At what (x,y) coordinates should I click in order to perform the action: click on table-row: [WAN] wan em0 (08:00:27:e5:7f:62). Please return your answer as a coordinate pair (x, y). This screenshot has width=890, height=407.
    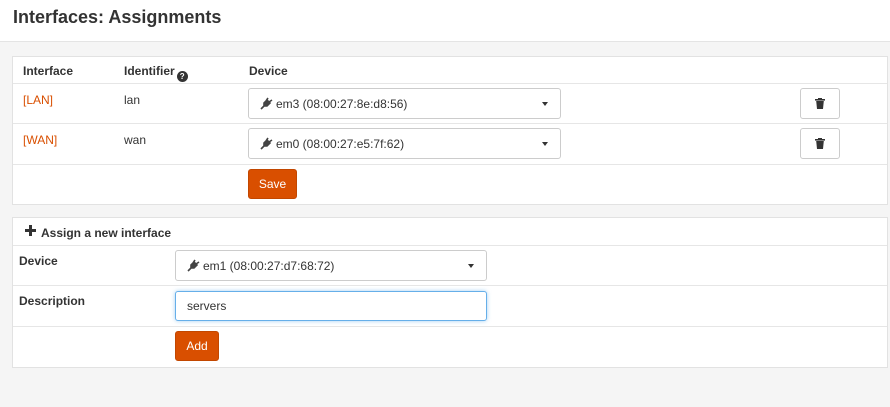
    Looking at the image, I should click on (450, 144).